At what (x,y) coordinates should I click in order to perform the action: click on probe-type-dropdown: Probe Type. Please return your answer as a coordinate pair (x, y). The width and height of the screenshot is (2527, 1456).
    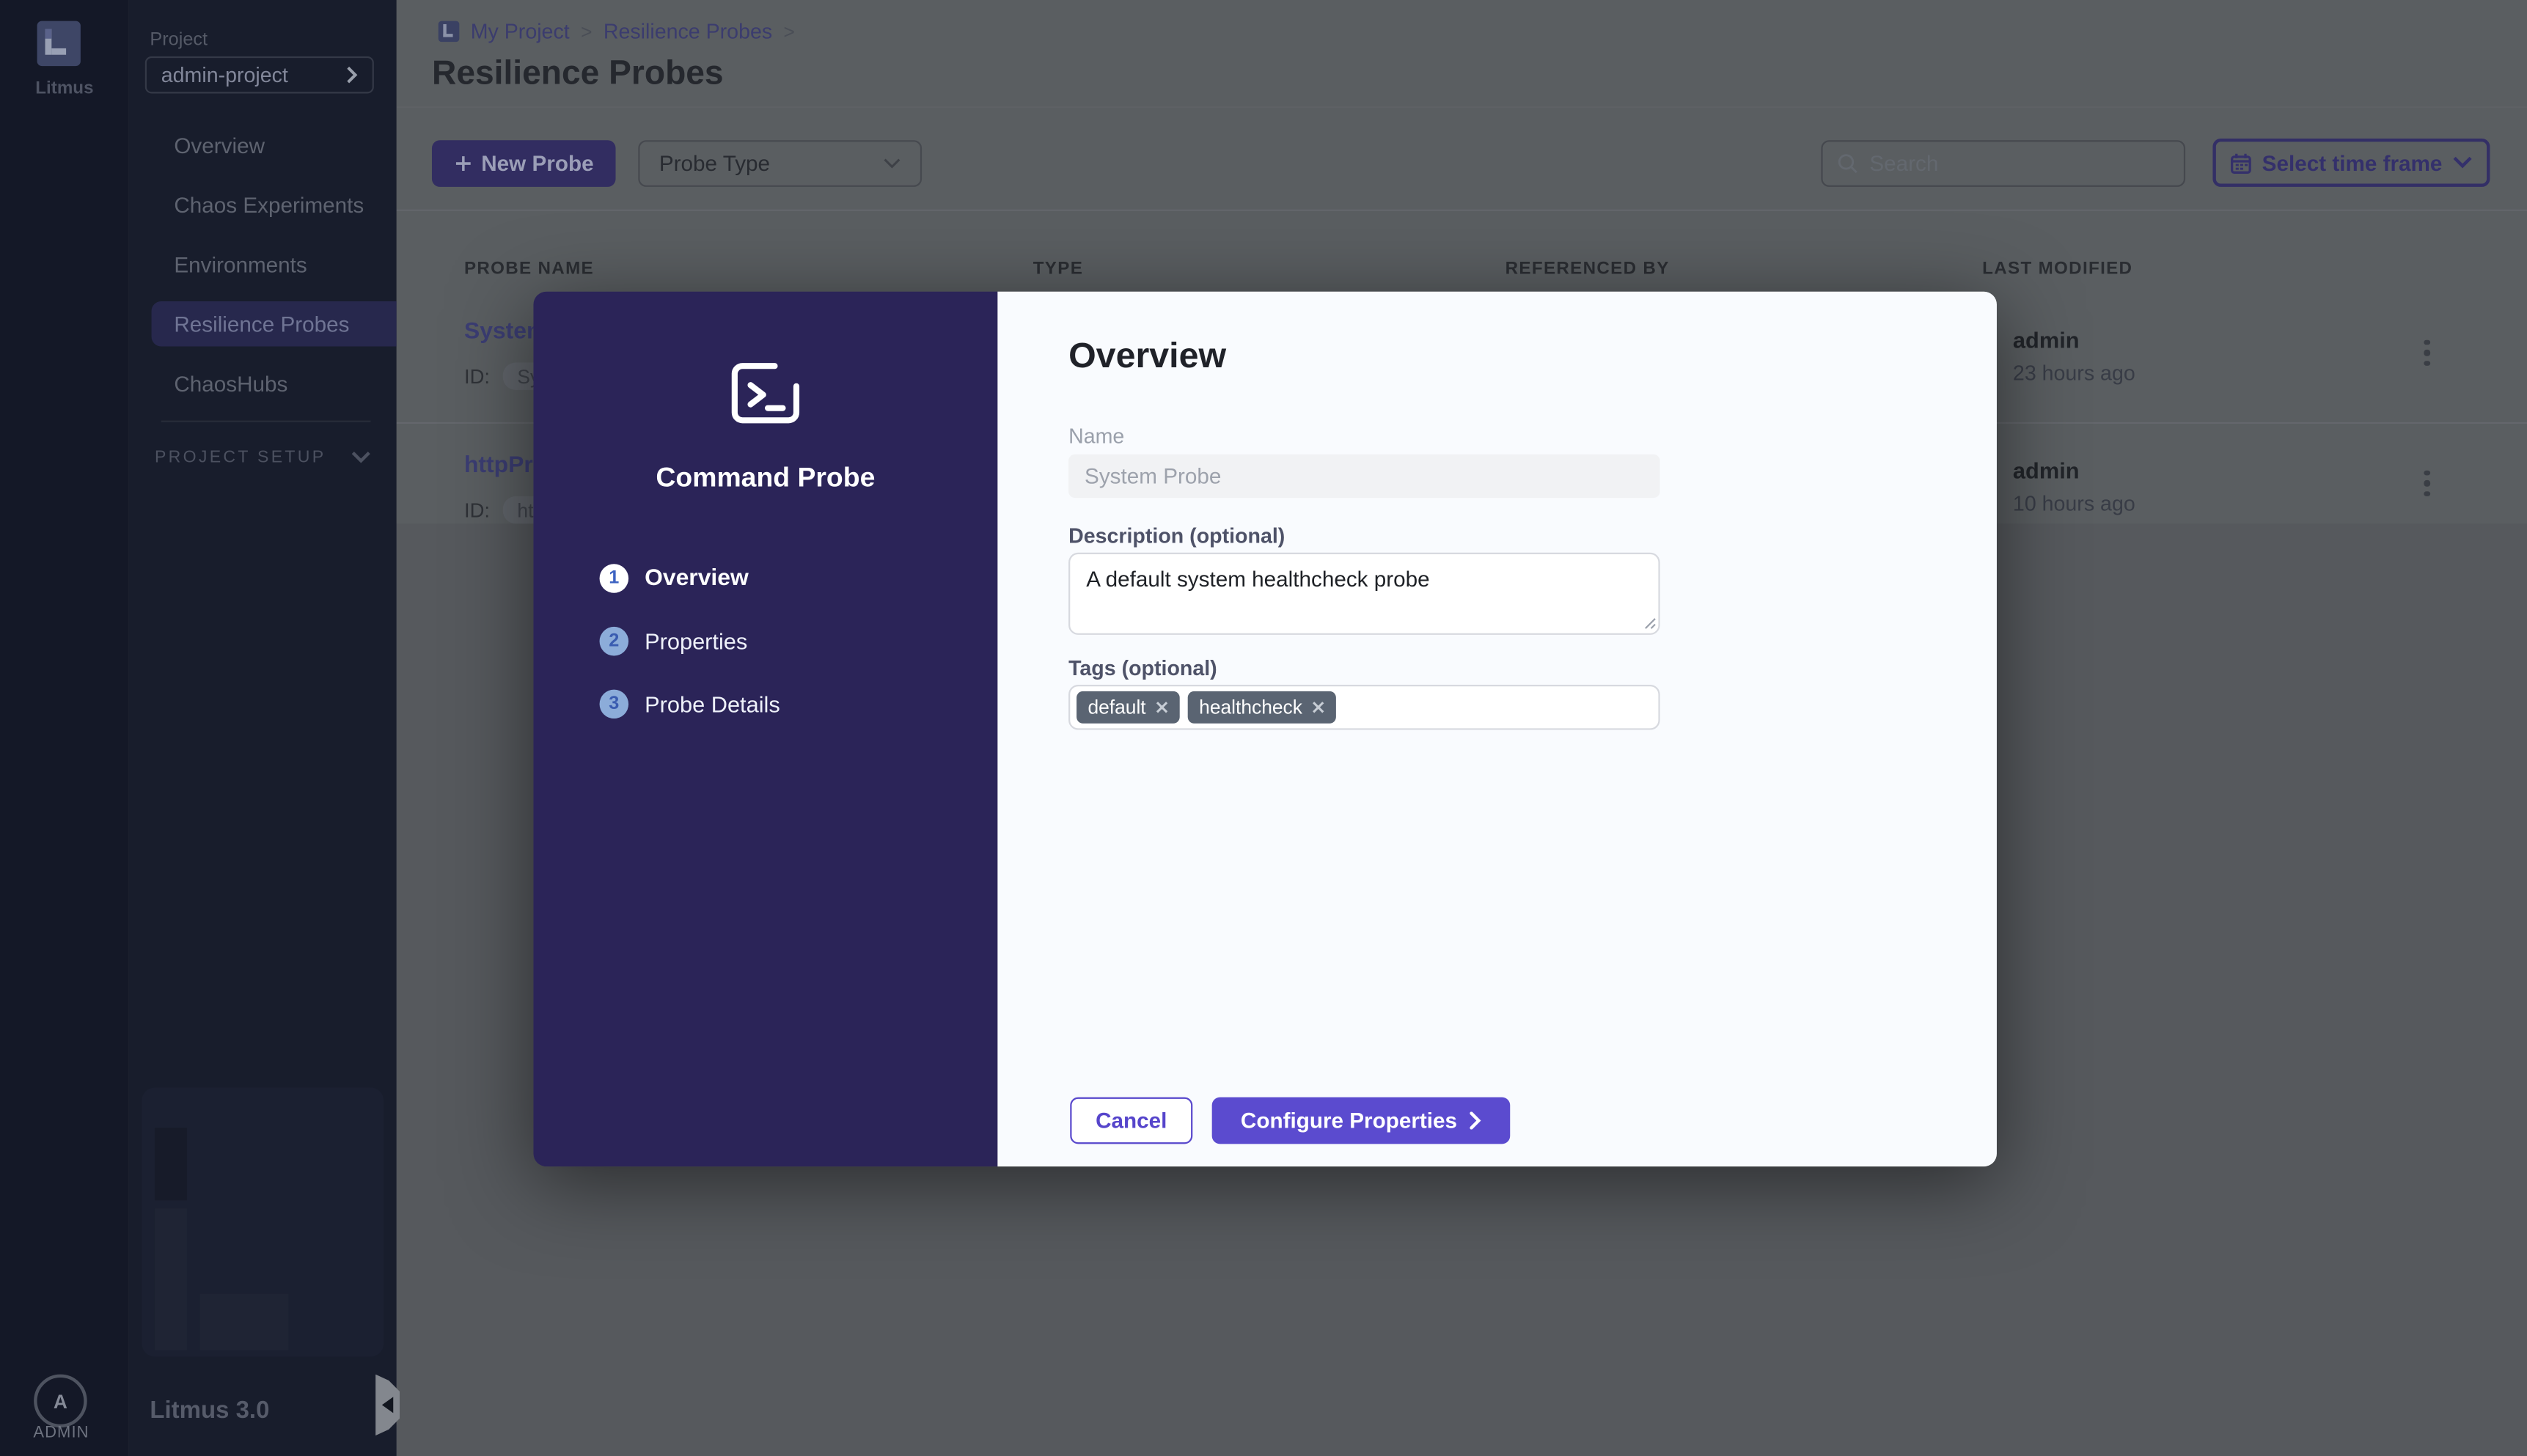
    Looking at the image, I should click on (780, 163).